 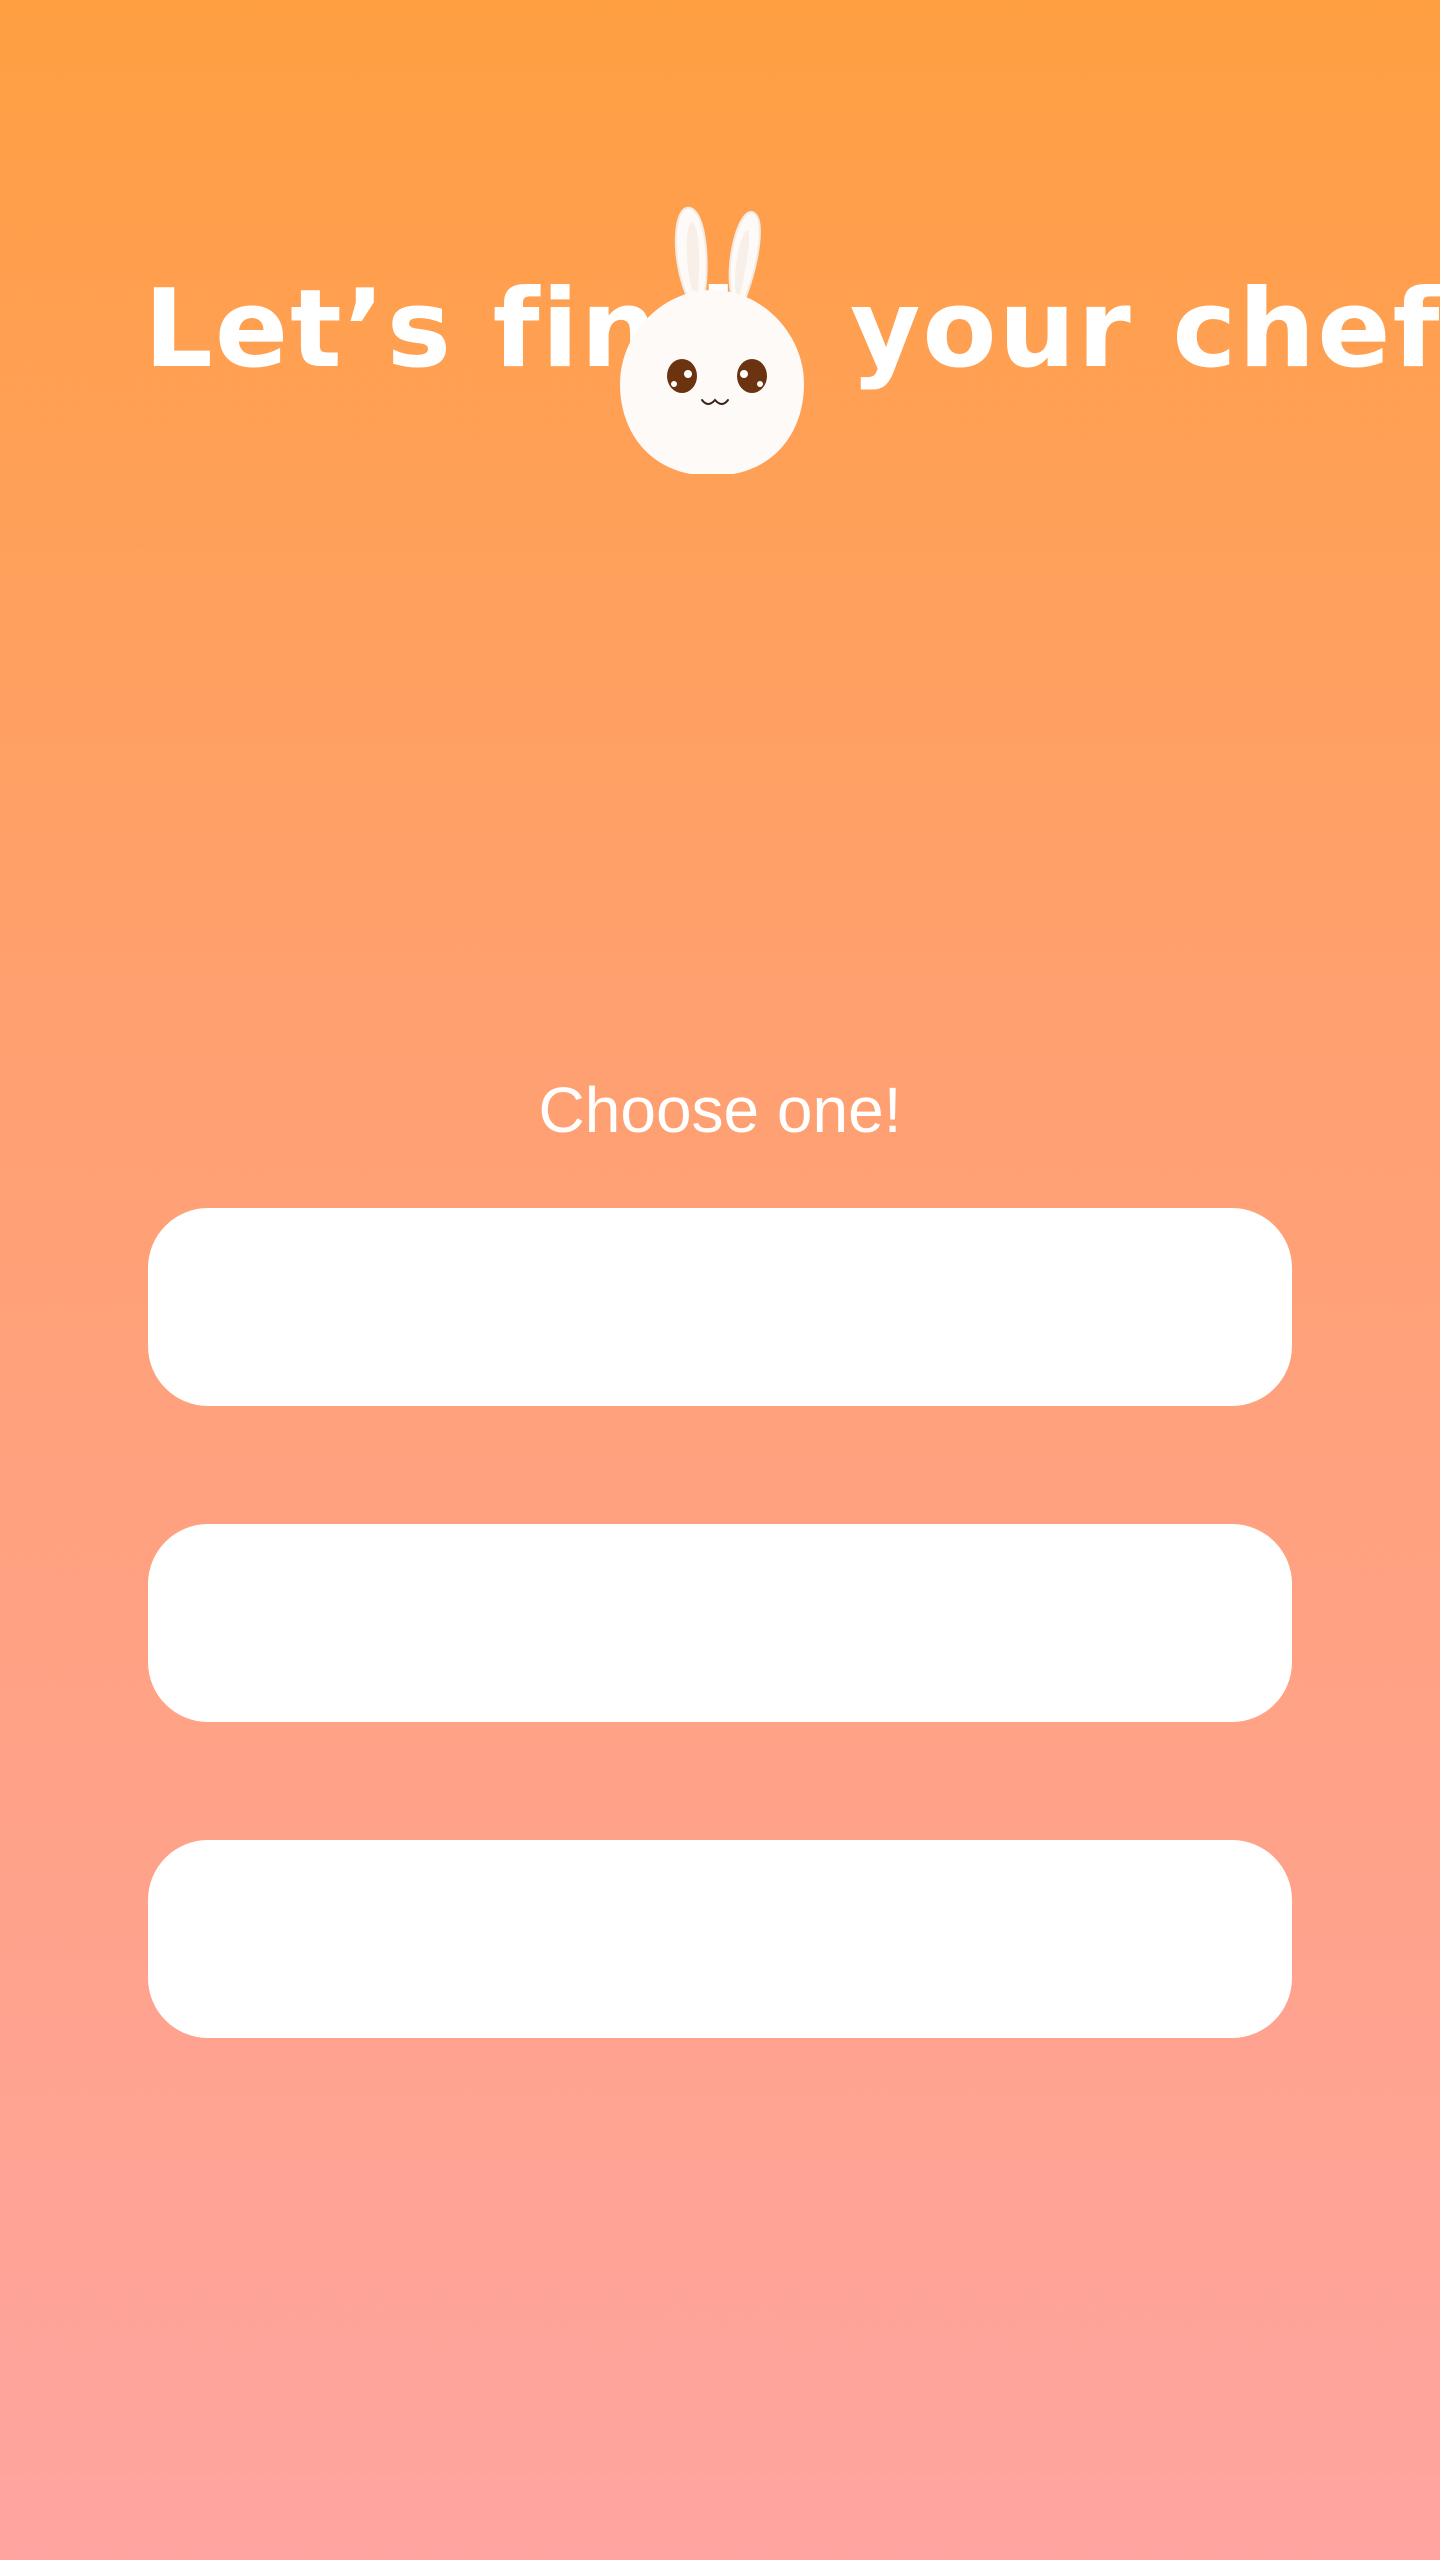 What do you see at coordinates (712, 340) in the screenshot?
I see `bunny-face-icon` at bounding box center [712, 340].